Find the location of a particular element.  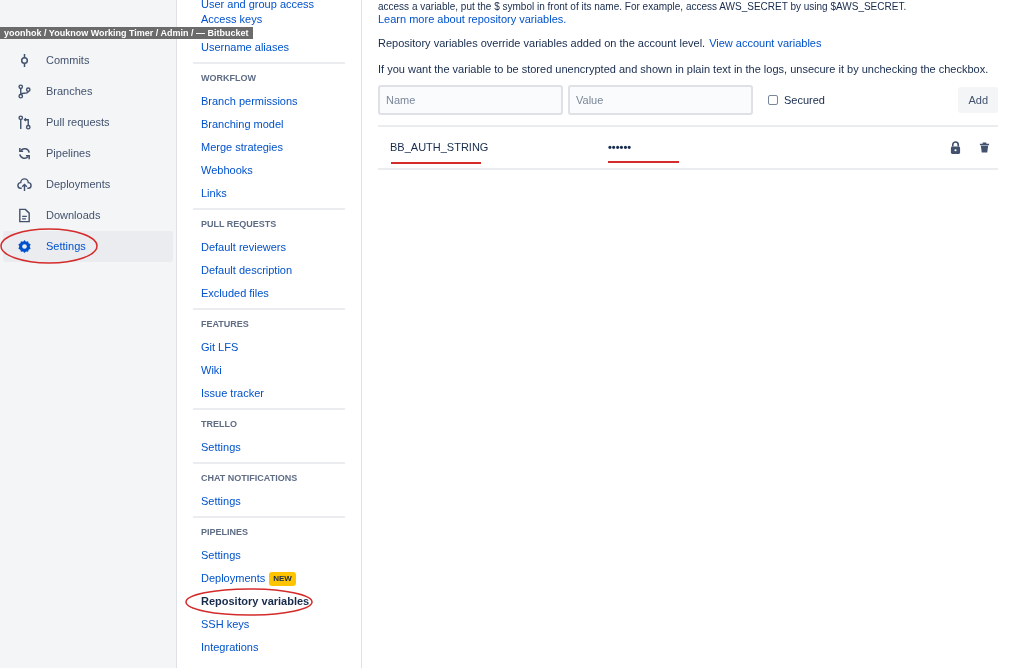

add-button: Add is located at coordinates (978, 100).